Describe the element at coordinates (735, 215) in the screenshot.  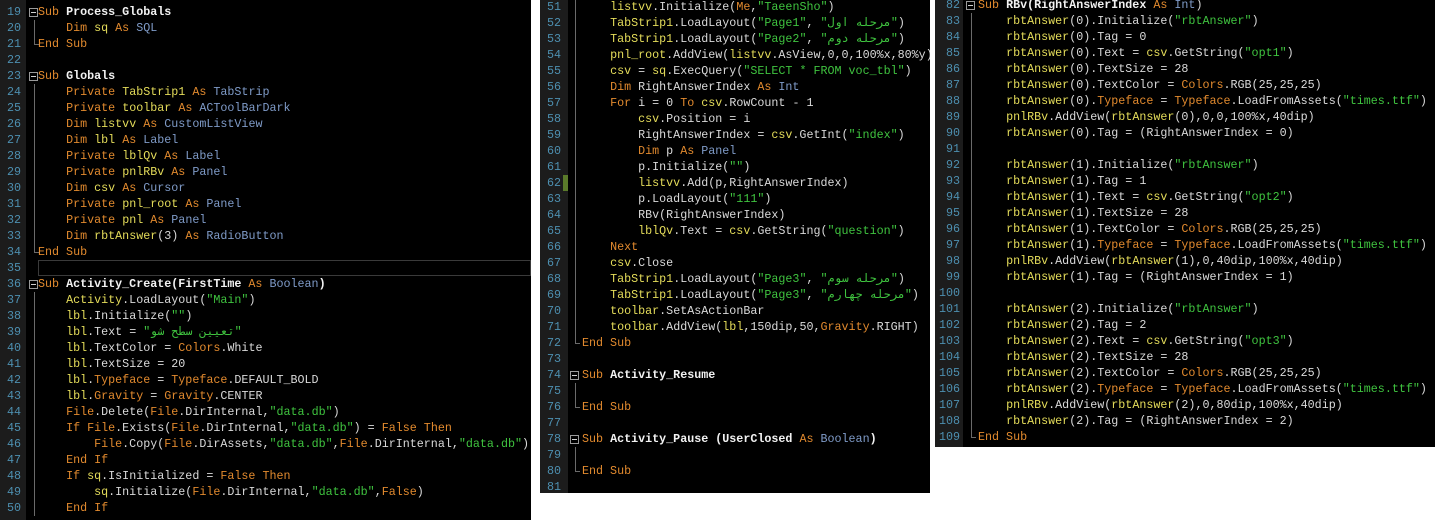
I see `code-line: 64 RBv(RightAnswerIndex)` at that location.